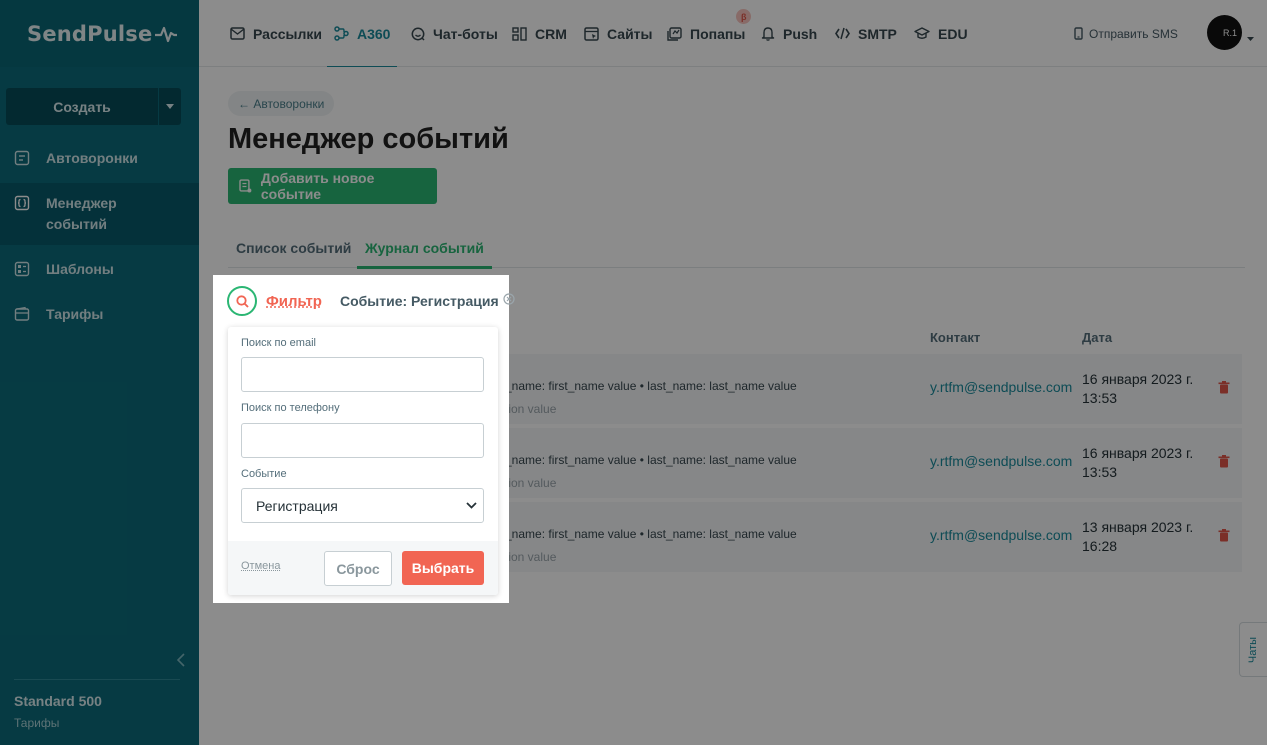 The width and height of the screenshot is (1267, 745). I want to click on event-select: Регистрация, so click(362, 505).